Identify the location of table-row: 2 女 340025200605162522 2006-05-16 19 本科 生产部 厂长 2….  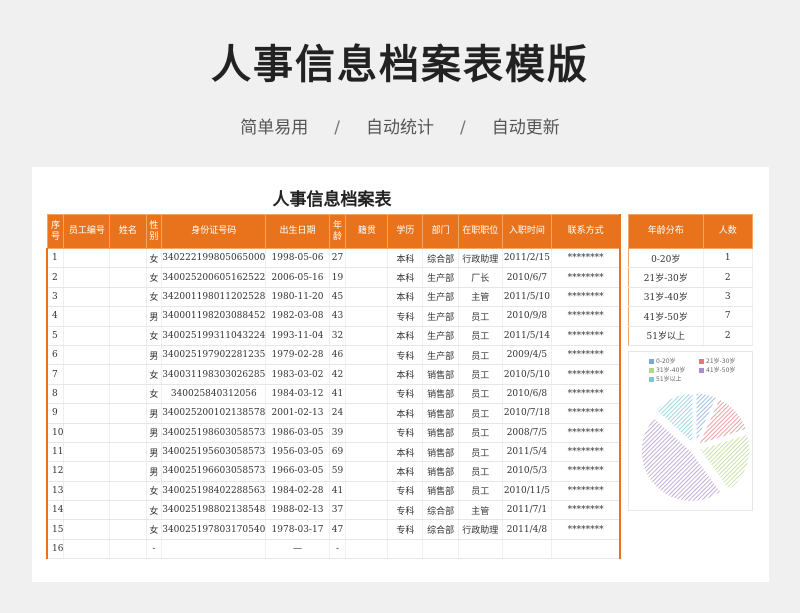
(333, 277).